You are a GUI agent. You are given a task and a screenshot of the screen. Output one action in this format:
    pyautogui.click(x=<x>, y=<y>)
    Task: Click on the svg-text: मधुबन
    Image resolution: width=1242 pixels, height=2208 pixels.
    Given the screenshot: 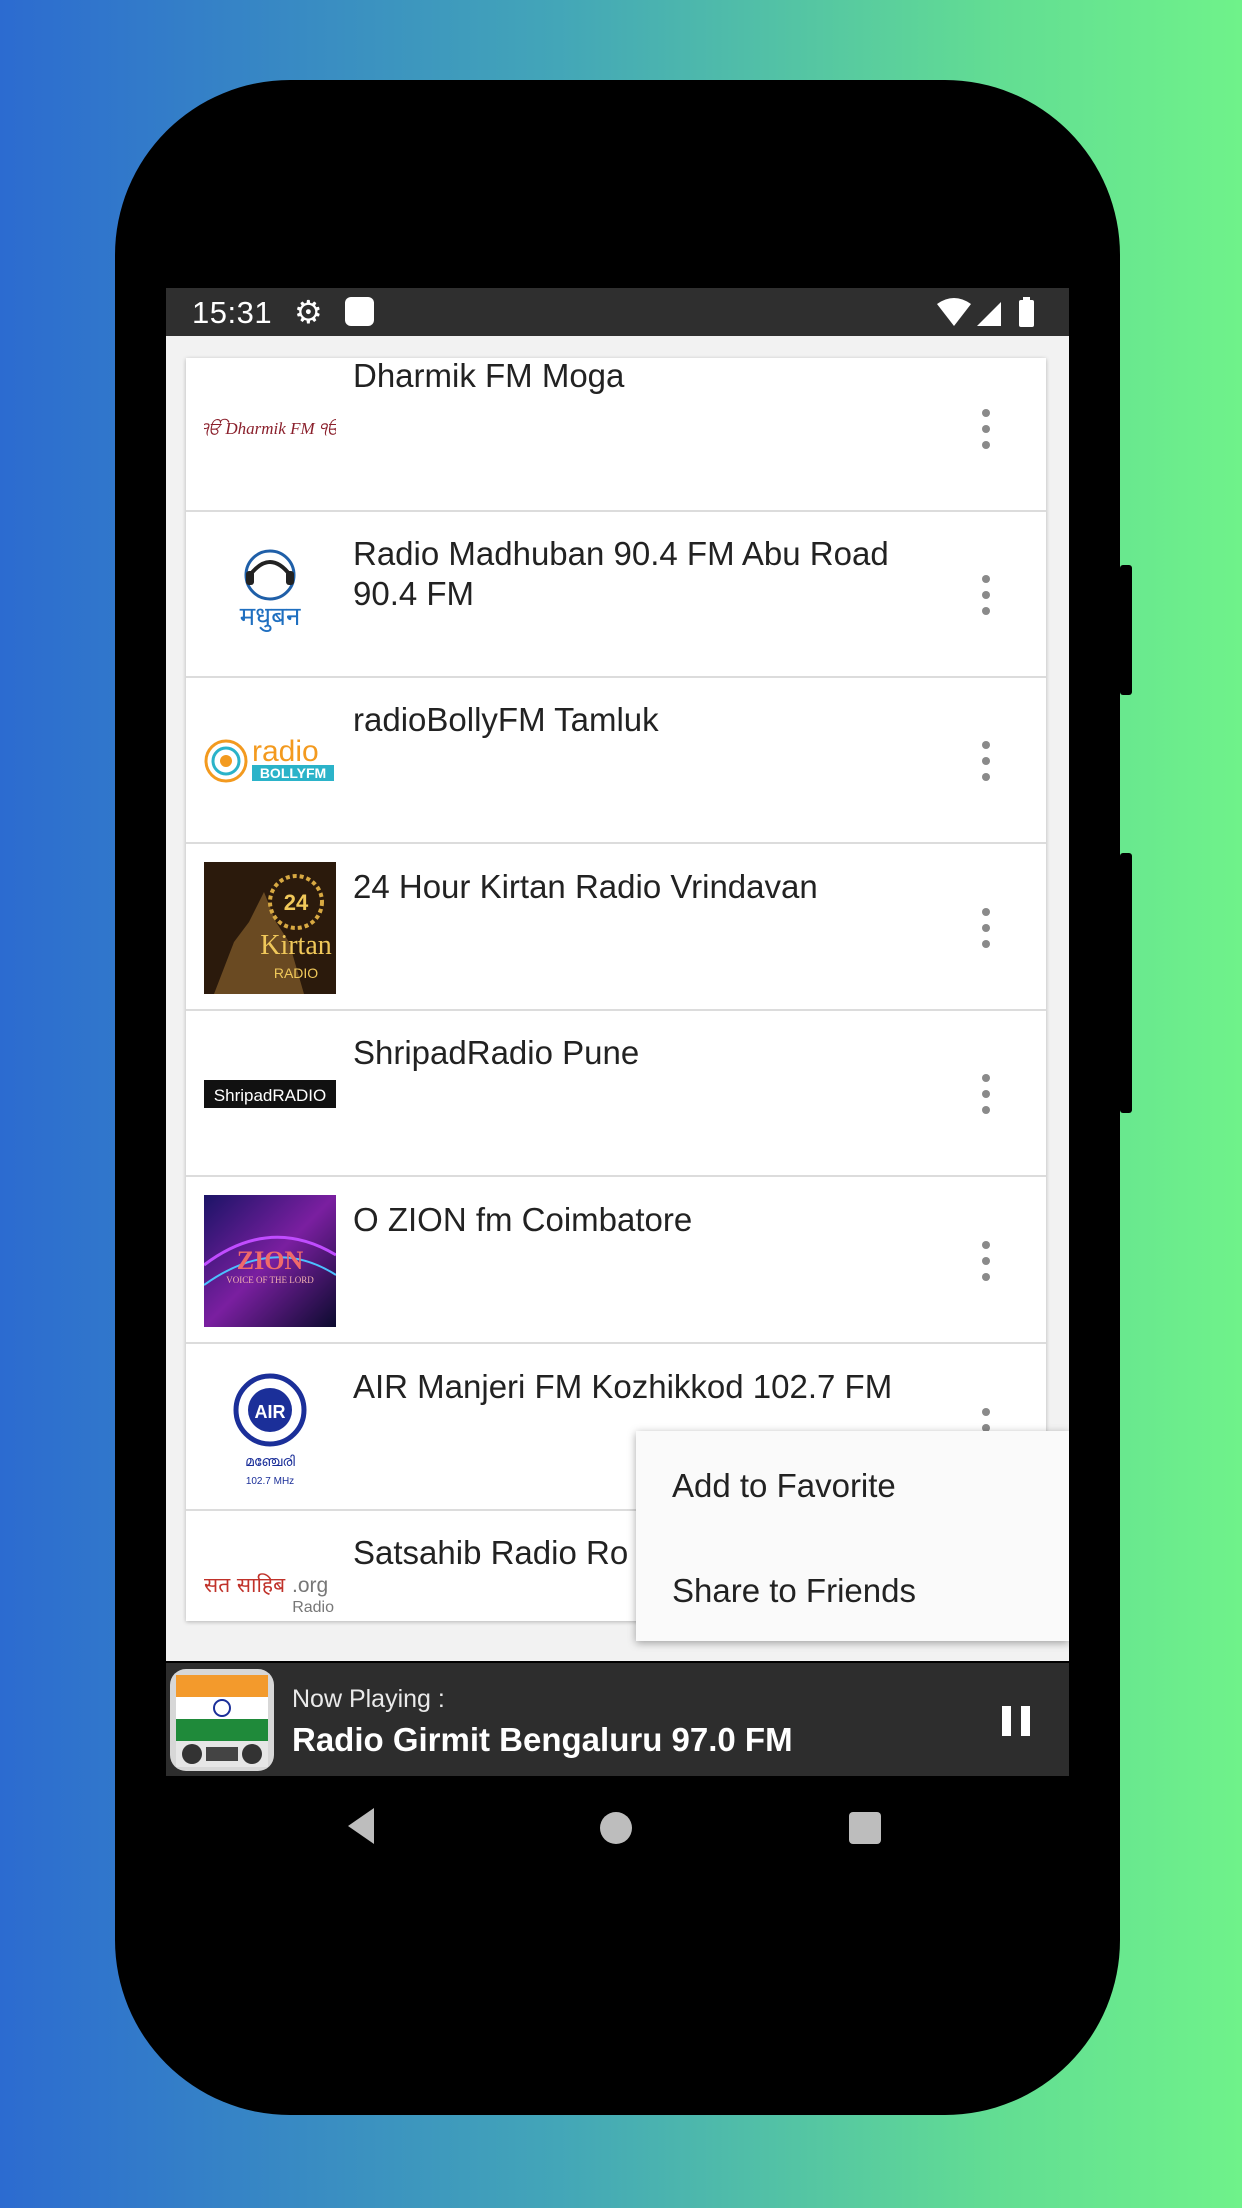 What is the action you would take?
    pyautogui.click(x=270, y=617)
    